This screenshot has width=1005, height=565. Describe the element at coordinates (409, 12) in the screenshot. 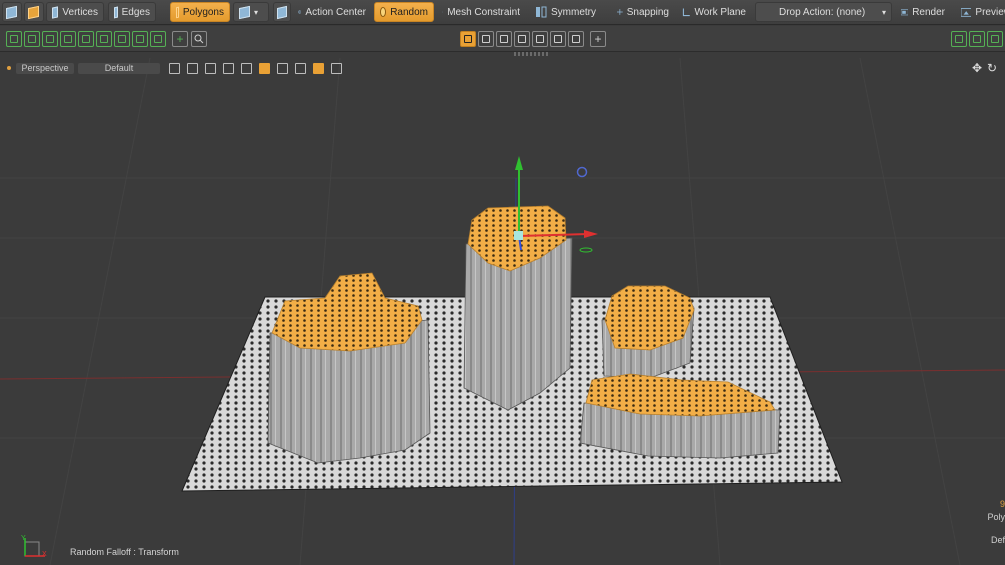

I see `random-label: Random` at that location.